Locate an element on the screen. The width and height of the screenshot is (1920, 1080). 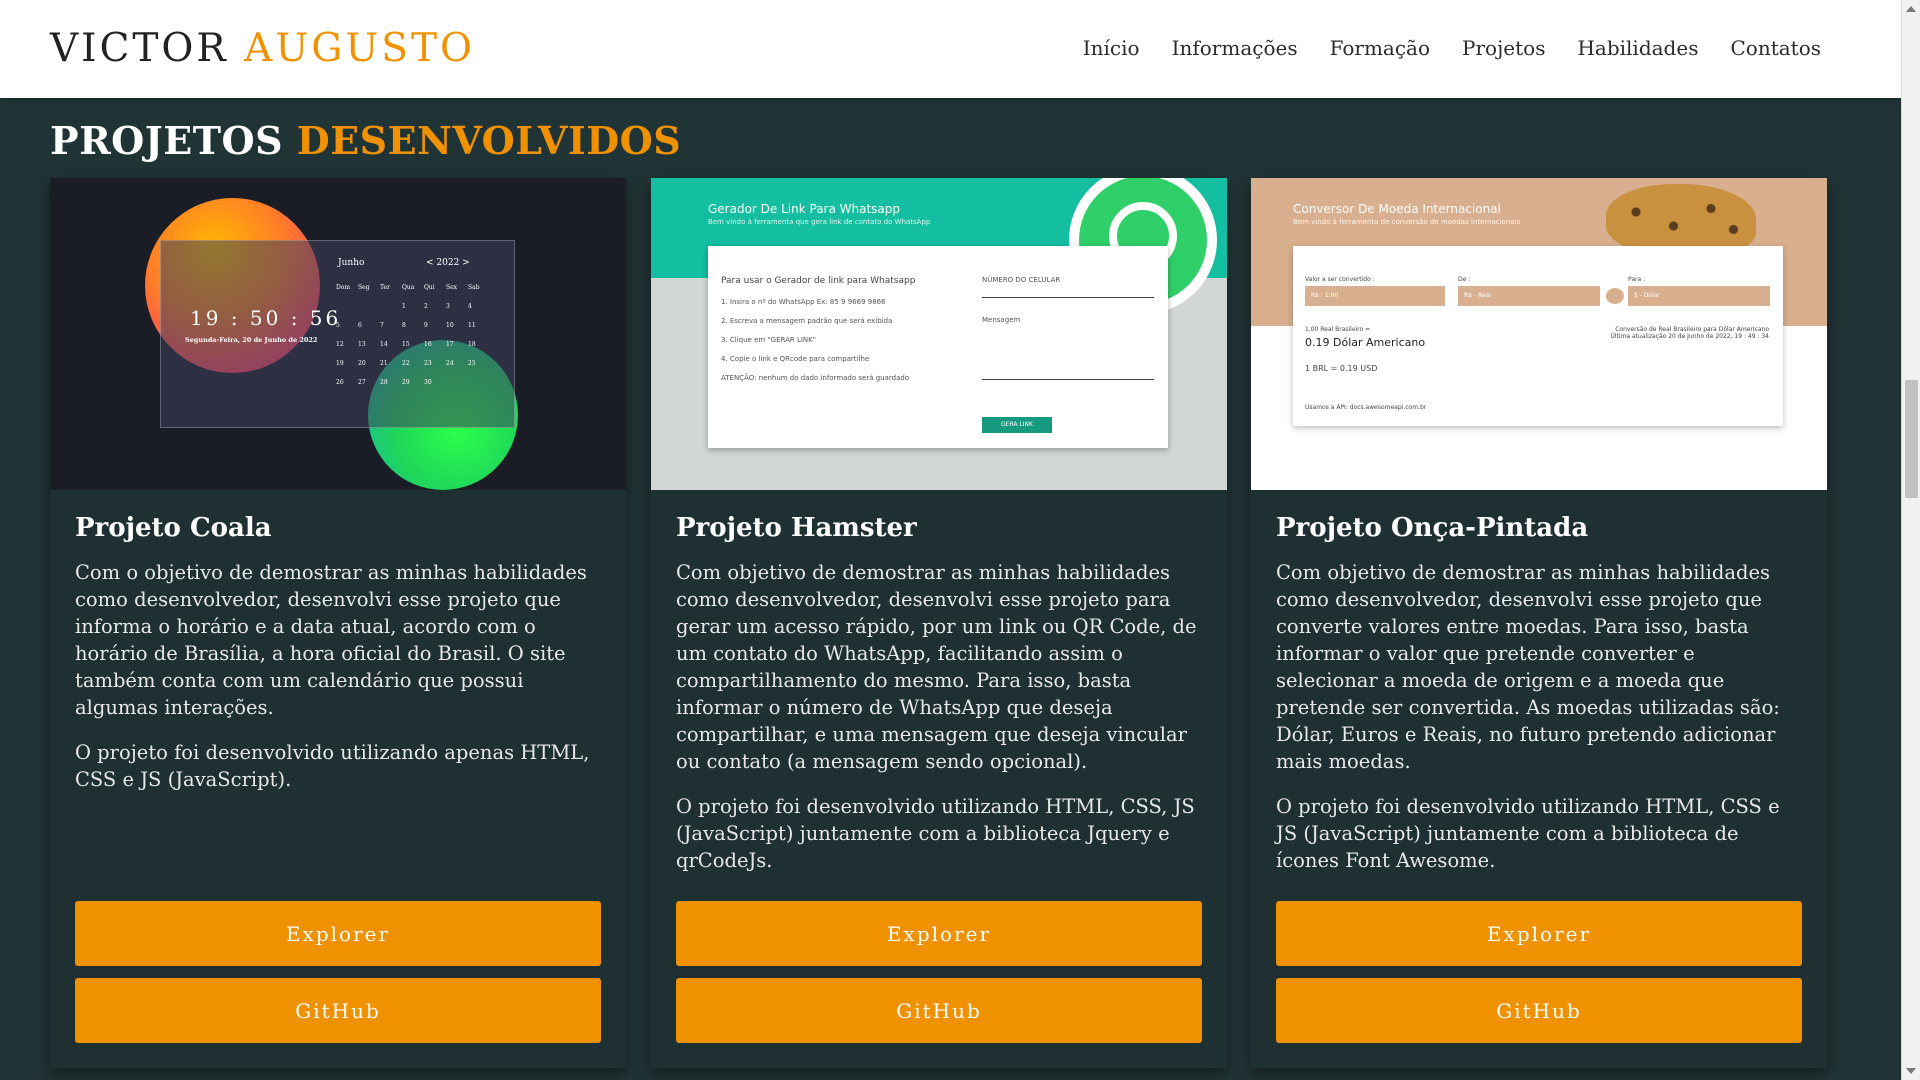
preview-day: 18 is located at coordinates (472, 344).